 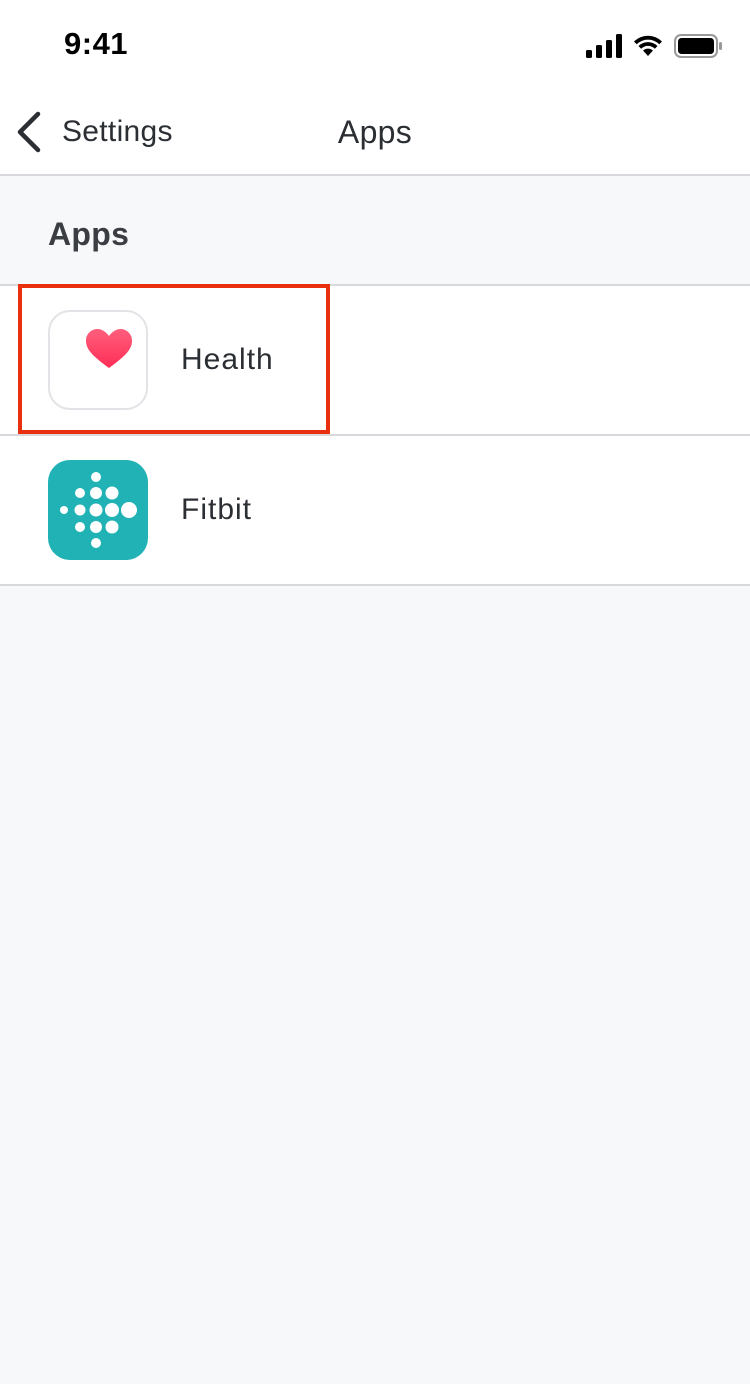 What do you see at coordinates (227, 359) in the screenshot?
I see `app-name: Health` at bounding box center [227, 359].